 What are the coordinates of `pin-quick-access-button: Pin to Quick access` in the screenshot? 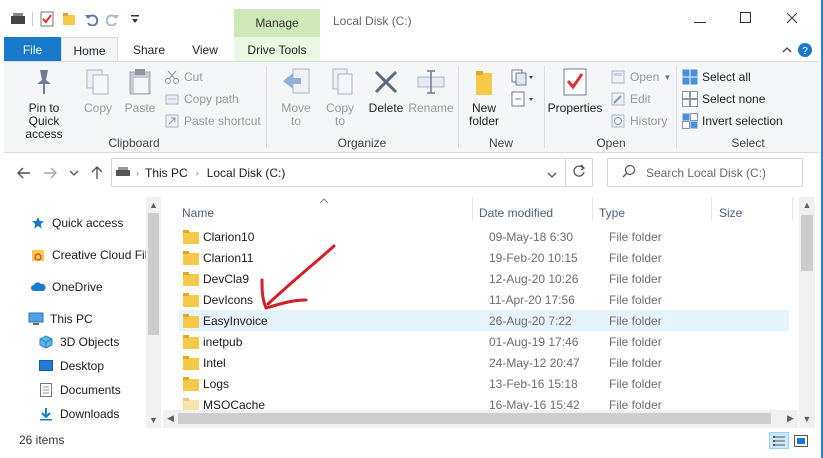 It's located at (44, 103).